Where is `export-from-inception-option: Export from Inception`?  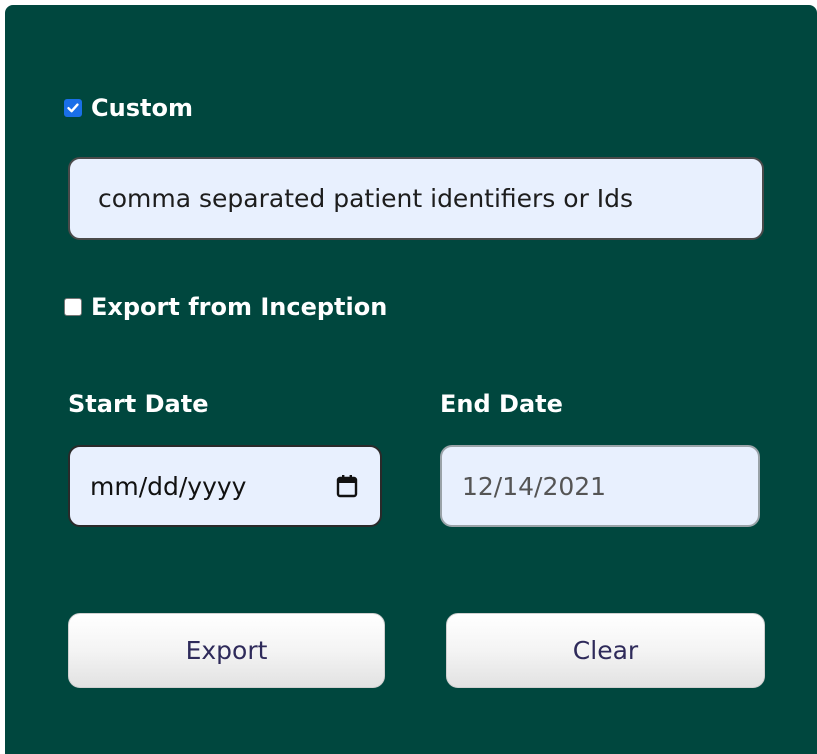
export-from-inception-option: Export from Inception is located at coordinates (225, 307).